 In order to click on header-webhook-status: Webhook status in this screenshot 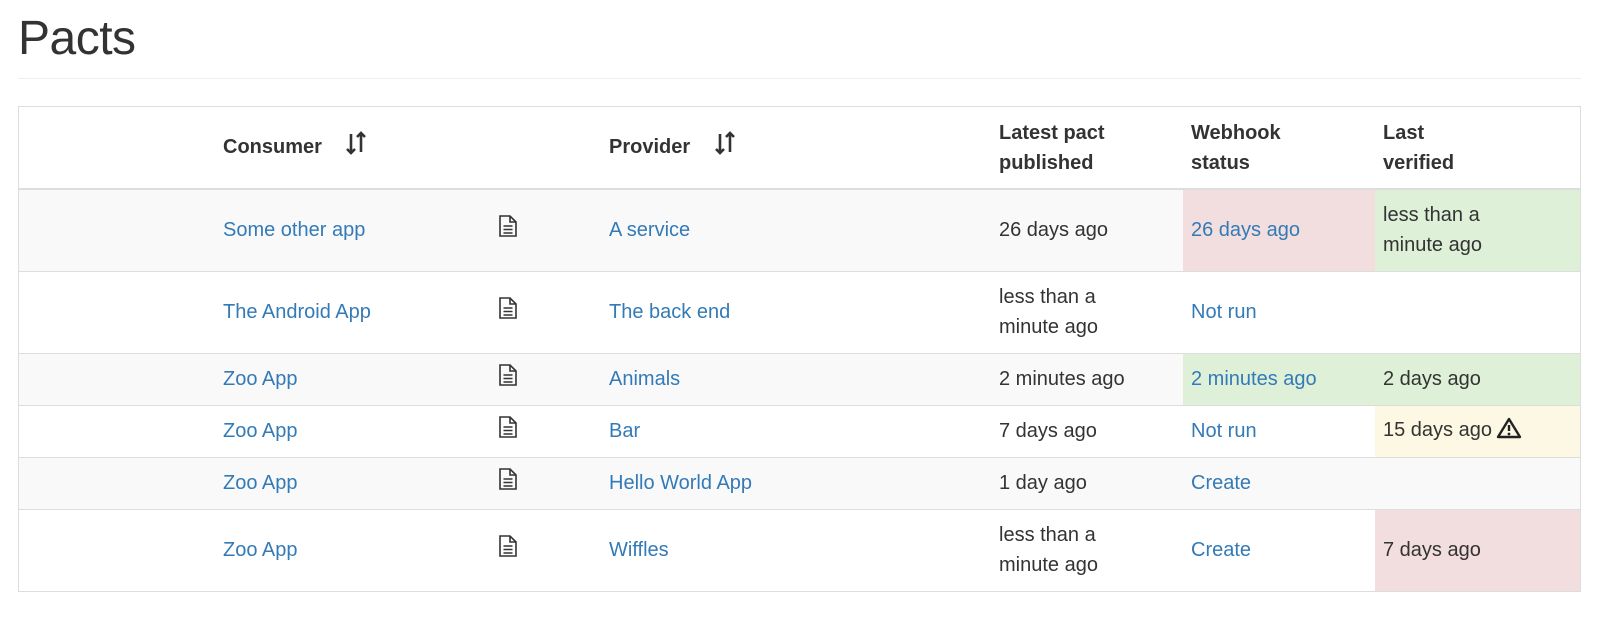, I will do `click(1279, 148)`.